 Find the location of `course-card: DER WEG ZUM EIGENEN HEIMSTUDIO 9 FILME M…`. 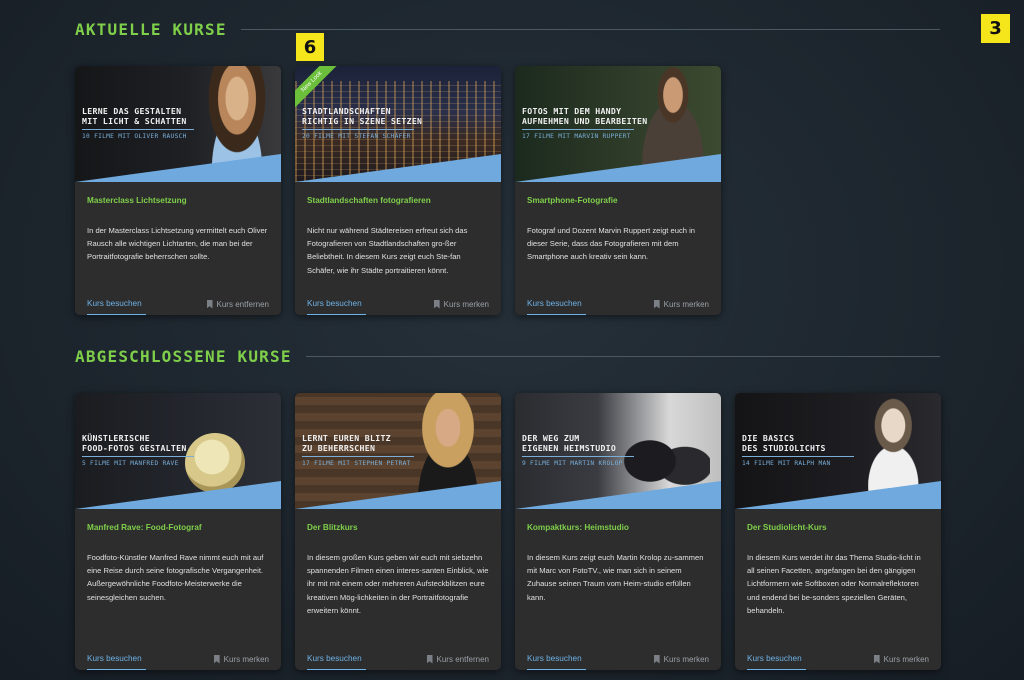

course-card: DER WEG ZUM EIGENEN HEIMSTUDIO 9 FILME M… is located at coordinates (618, 531).